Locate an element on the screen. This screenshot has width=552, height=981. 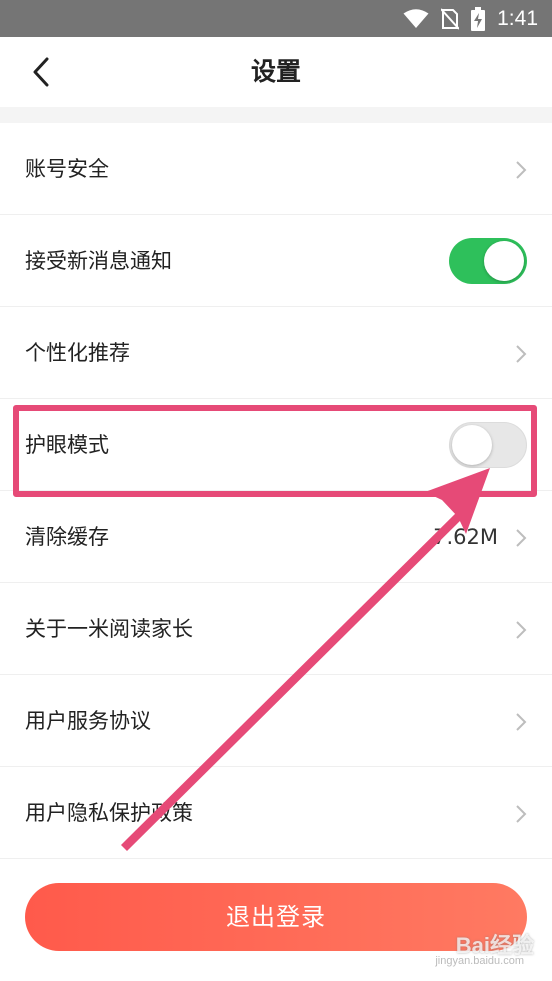
setting-label: 用户隐私保护政策 is located at coordinates (109, 813).